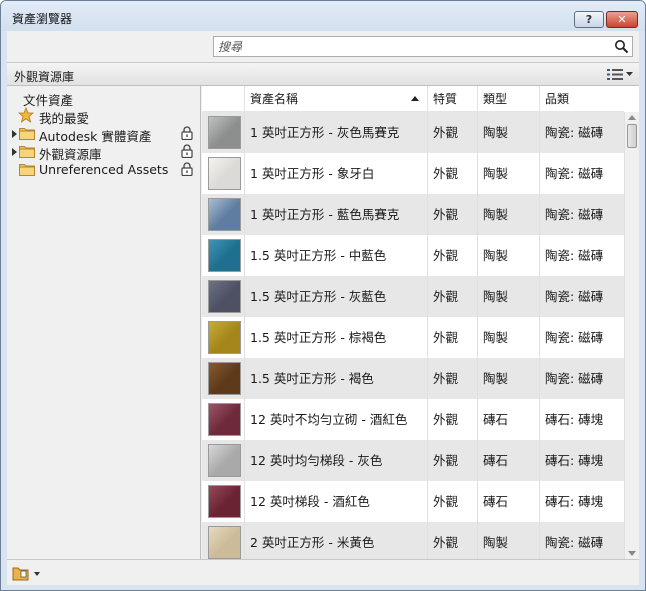 The height and width of the screenshot is (591, 646). What do you see at coordinates (581, 99) in the screenshot?
I see `column-header-category: 品類` at bounding box center [581, 99].